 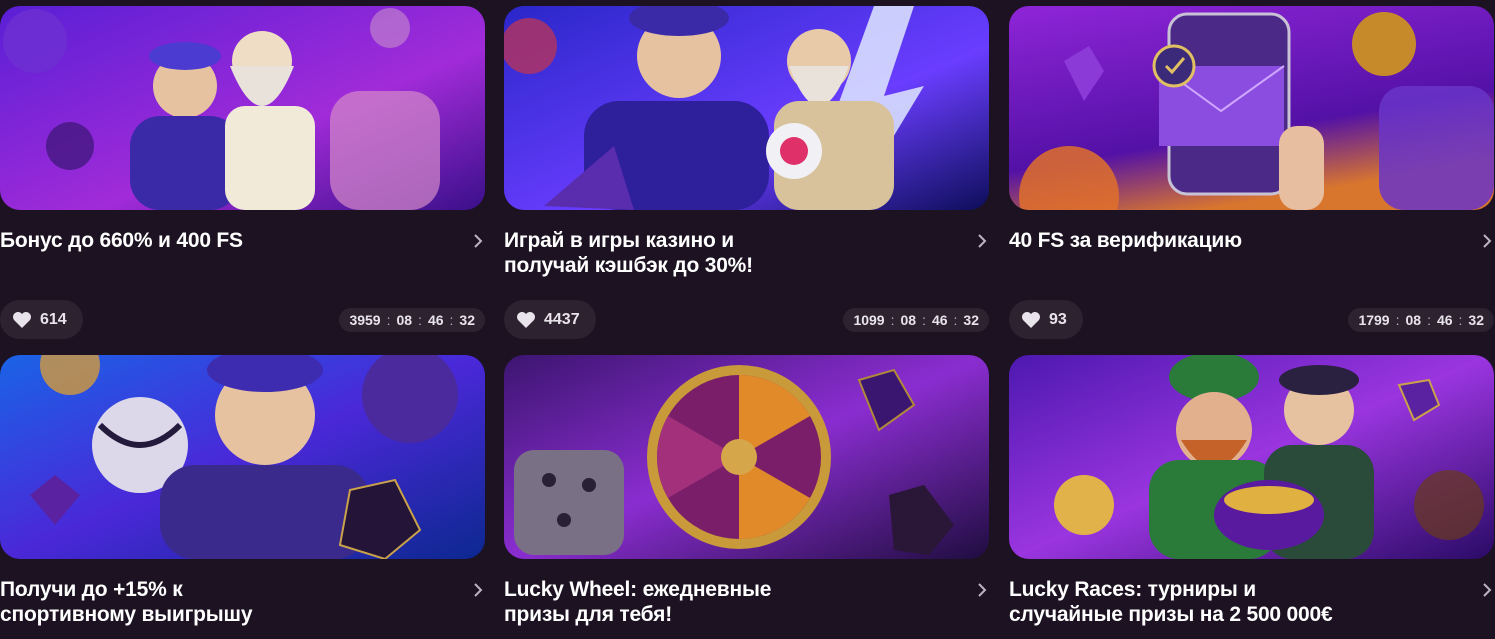 I want to click on countdown-timer: 1099: 08: 46: 32, so click(x=916, y=320).